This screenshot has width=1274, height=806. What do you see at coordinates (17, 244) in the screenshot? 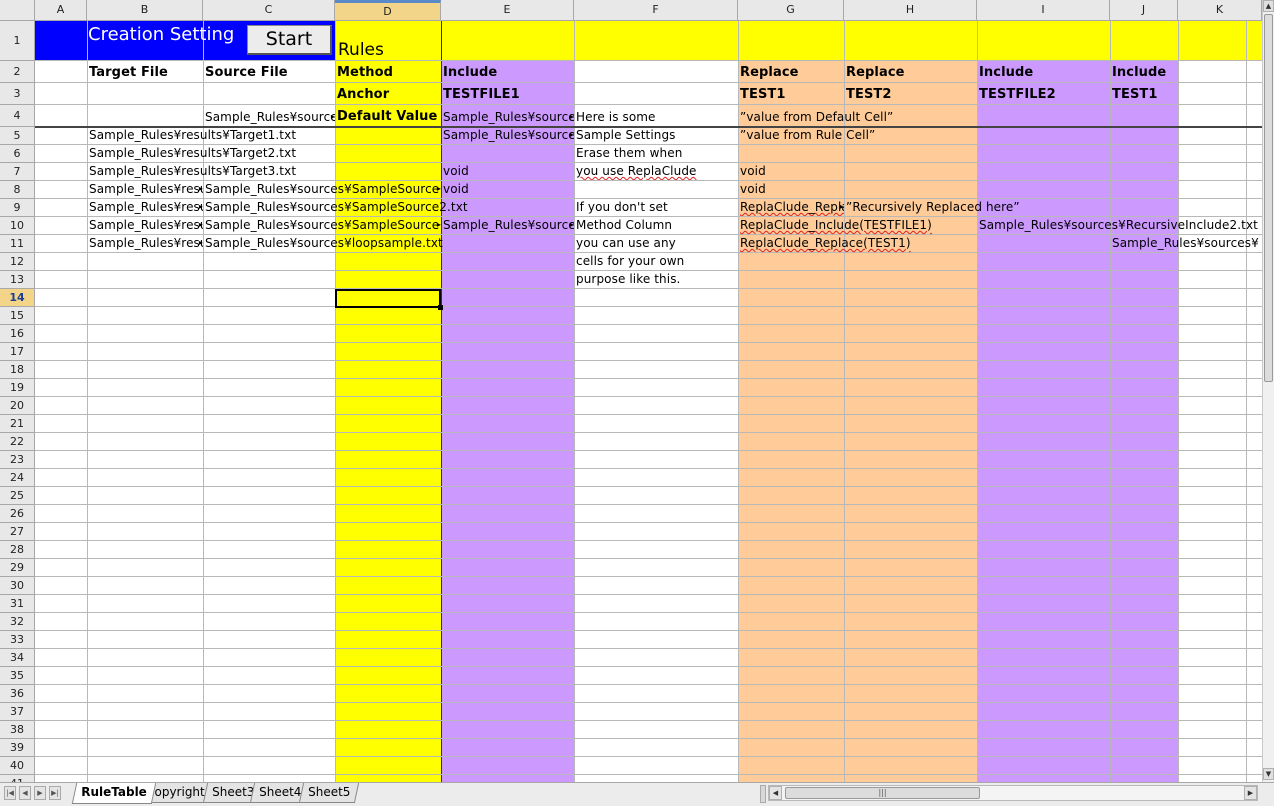
I see `row-header: 11` at bounding box center [17, 244].